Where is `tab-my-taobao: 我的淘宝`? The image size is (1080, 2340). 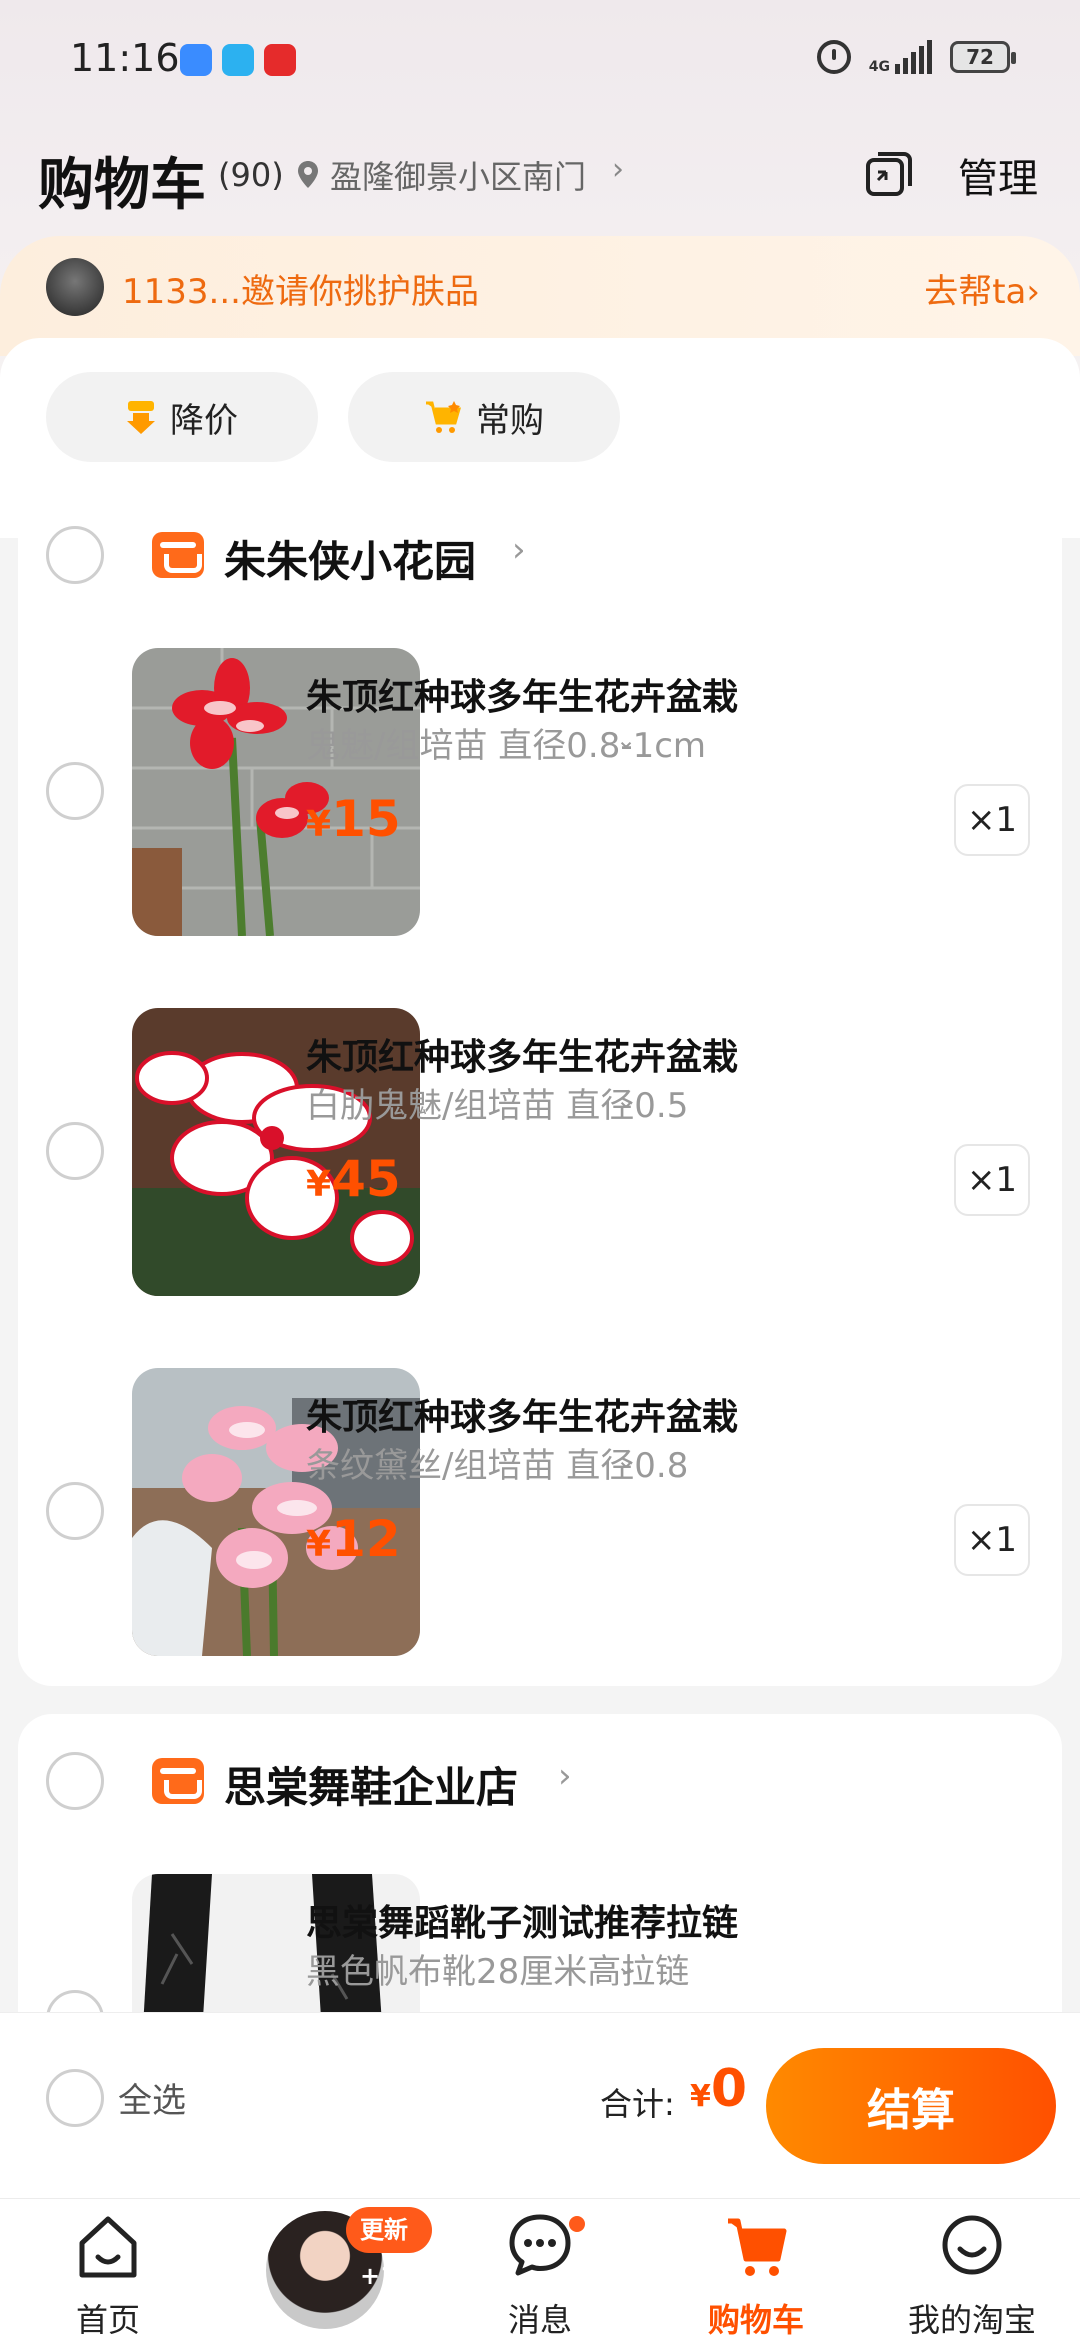
tab-my-taobao: 我的淘宝 is located at coordinates (972, 2269).